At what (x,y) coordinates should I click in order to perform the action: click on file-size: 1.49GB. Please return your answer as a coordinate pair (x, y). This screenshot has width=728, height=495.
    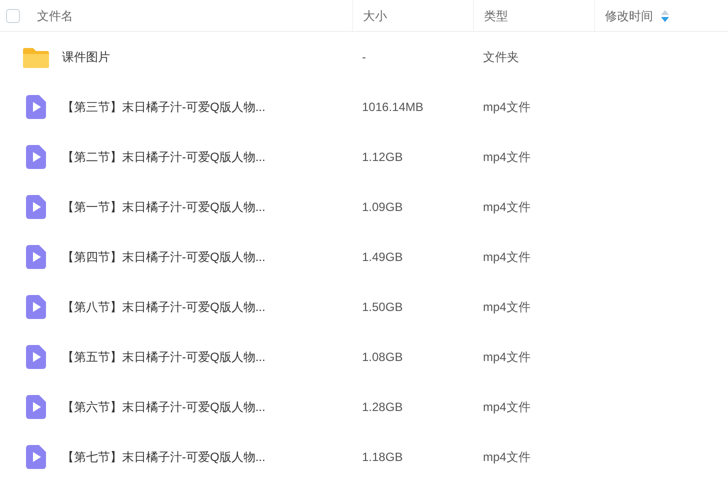
    Looking at the image, I should click on (382, 257).